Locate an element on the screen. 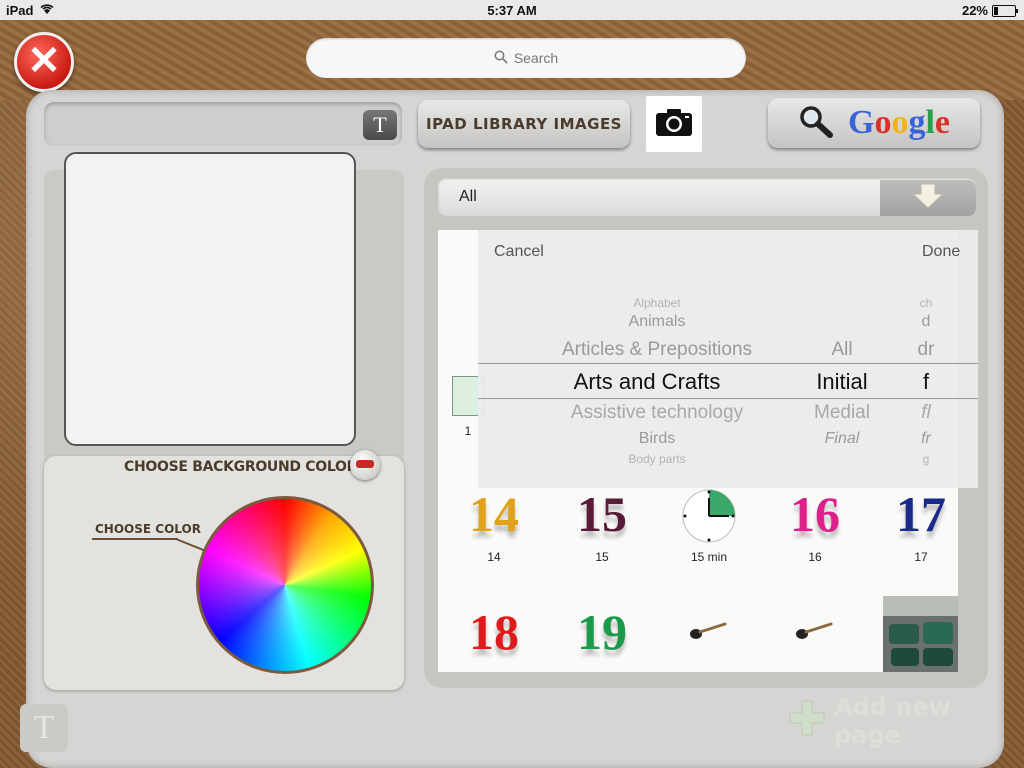 The height and width of the screenshot is (768, 1024). grid-tile-19: 19 is located at coordinates (602, 632).